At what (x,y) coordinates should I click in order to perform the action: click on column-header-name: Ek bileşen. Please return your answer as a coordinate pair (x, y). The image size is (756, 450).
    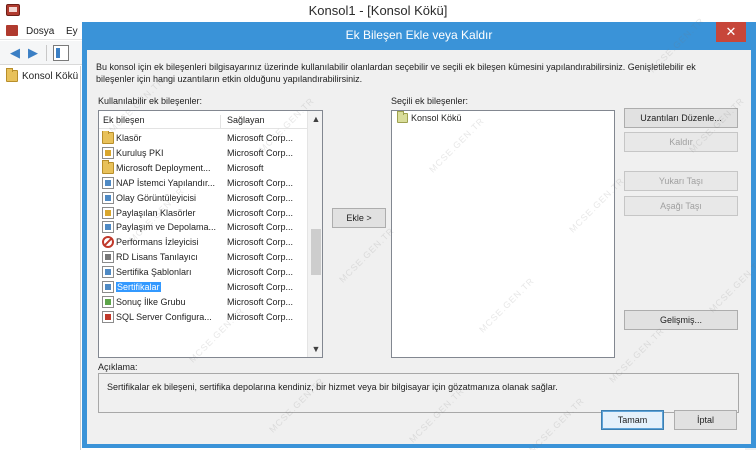
    Looking at the image, I should click on (124, 120).